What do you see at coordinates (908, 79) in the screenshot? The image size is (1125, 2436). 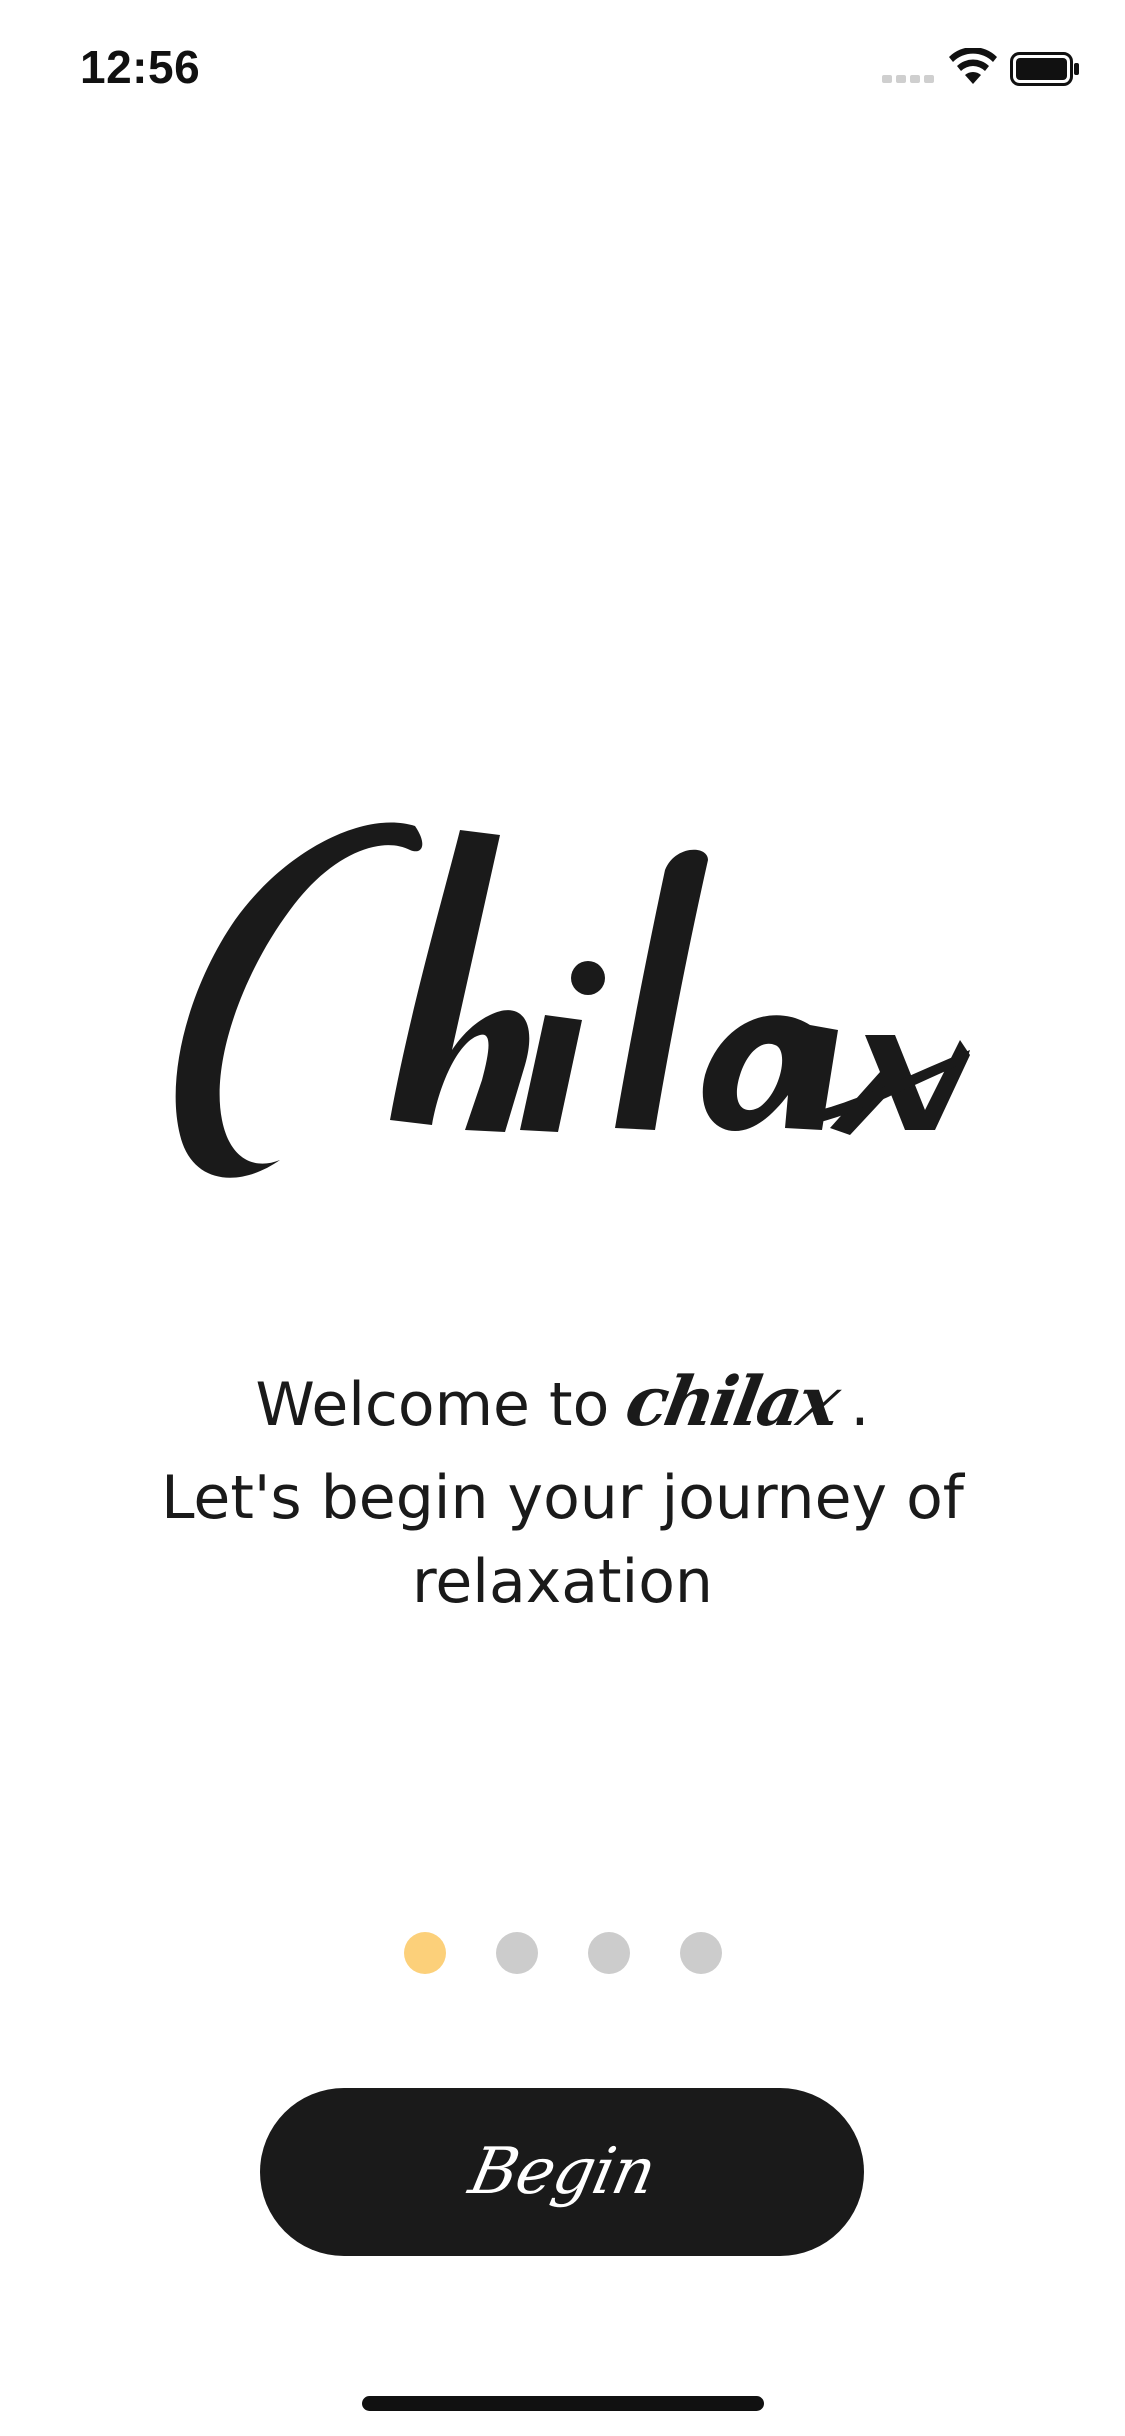 I see `cellular-signal-icon` at bounding box center [908, 79].